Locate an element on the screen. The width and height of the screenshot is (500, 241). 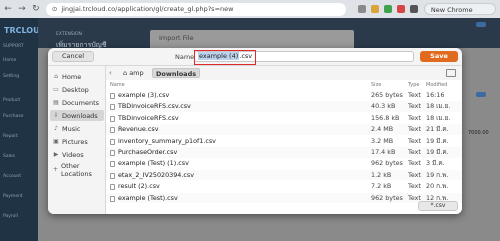
file-size: 1.2 kB is located at coordinates (381, 174).